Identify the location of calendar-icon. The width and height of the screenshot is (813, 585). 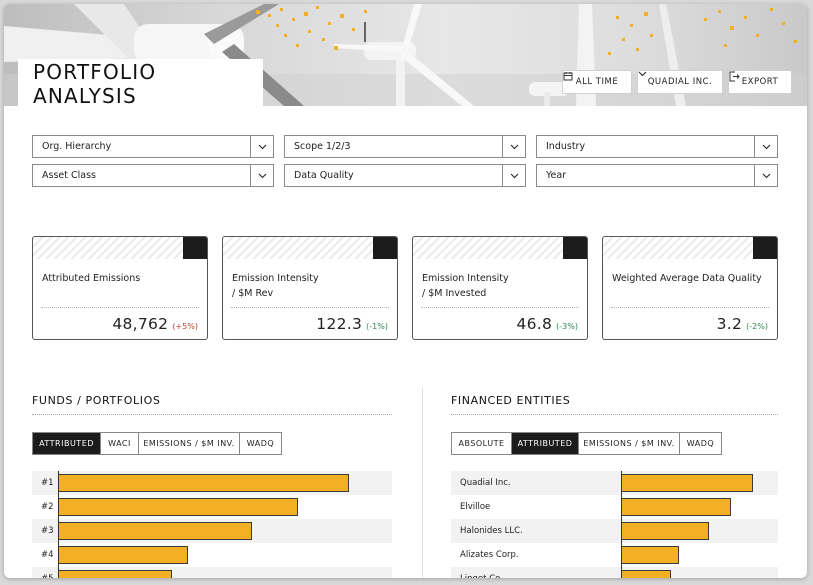
(568, 76).